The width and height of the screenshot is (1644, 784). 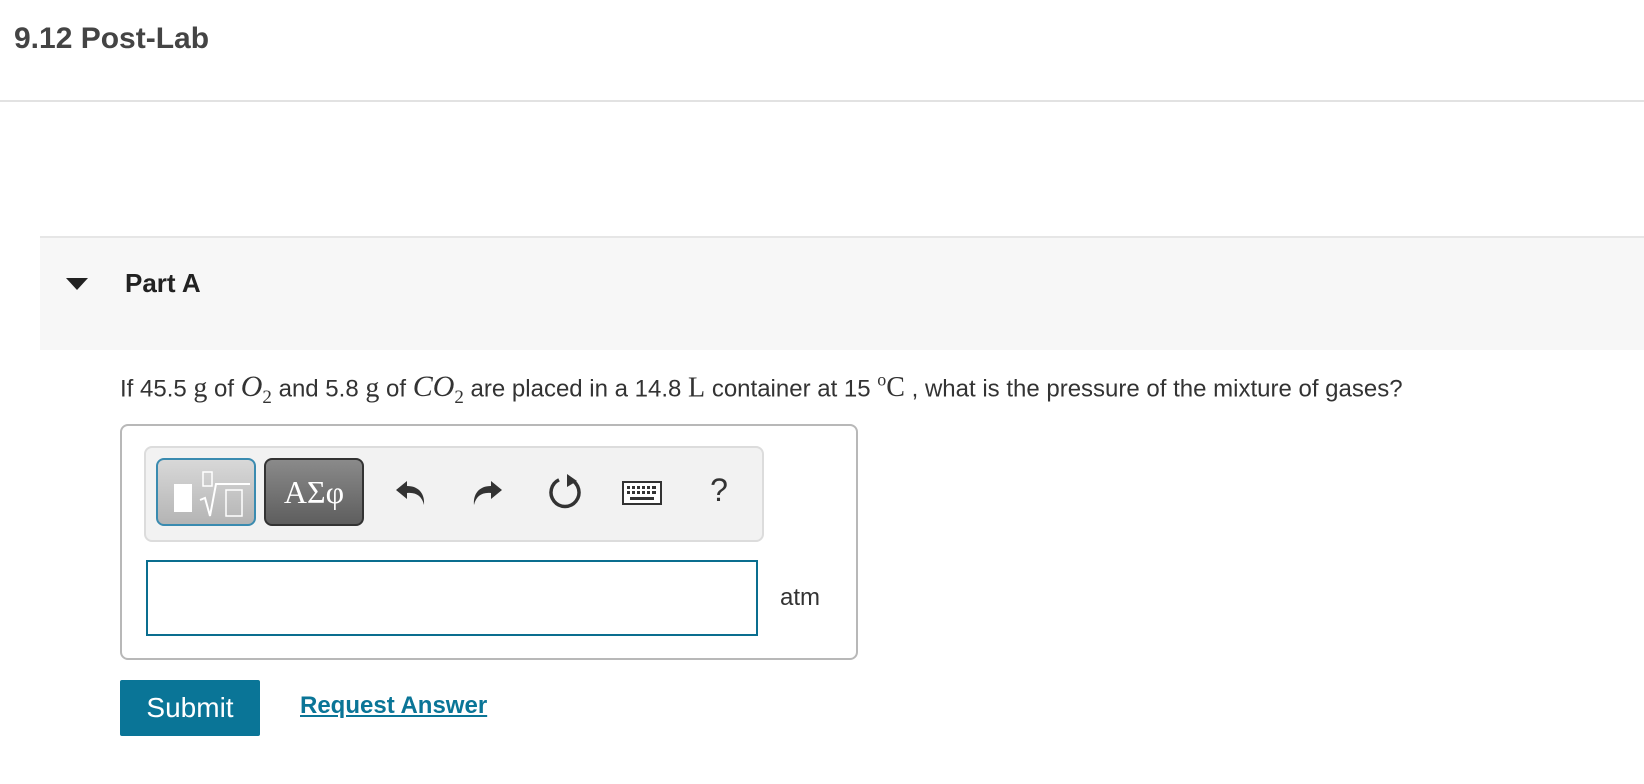 I want to click on oxygen-formula: O2, so click(x=256, y=389).